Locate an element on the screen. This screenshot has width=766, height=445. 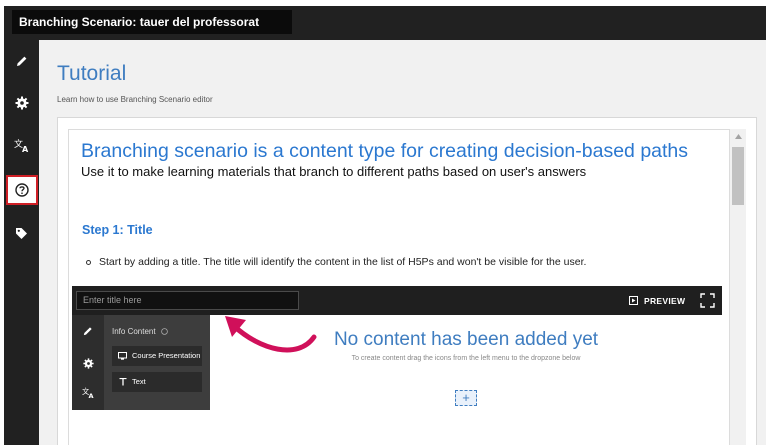
sidebar-item-tutorial is located at coordinates (22, 190).